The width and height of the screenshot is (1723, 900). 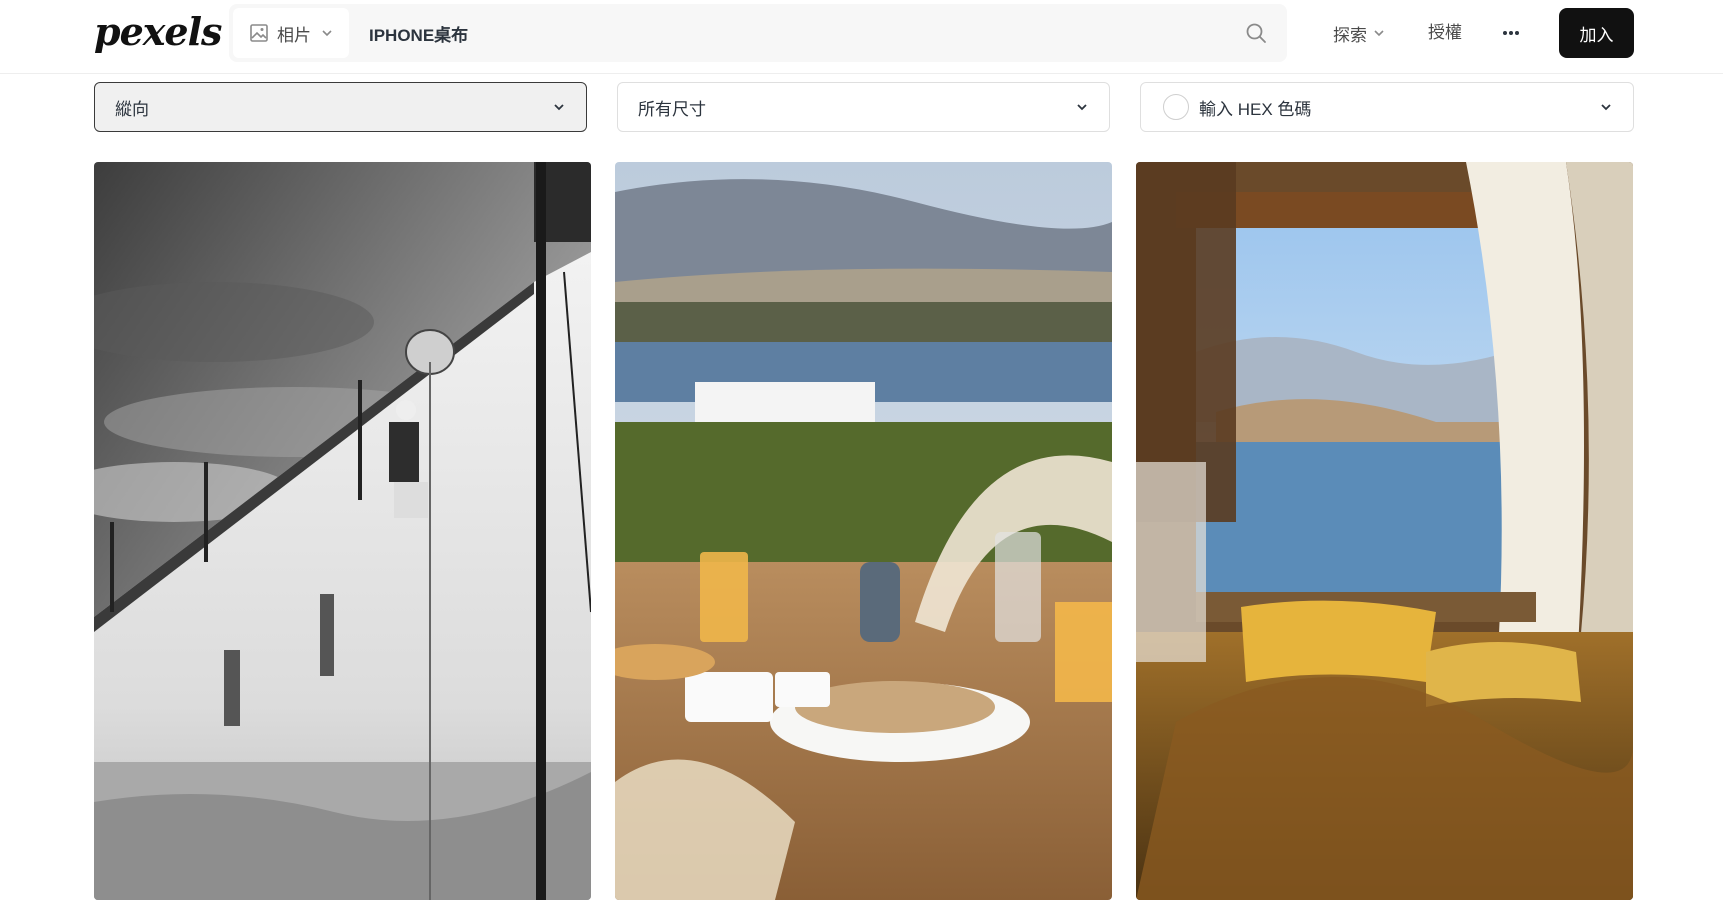 I want to click on orientation-filter-label: 縱向, so click(x=132, y=109).